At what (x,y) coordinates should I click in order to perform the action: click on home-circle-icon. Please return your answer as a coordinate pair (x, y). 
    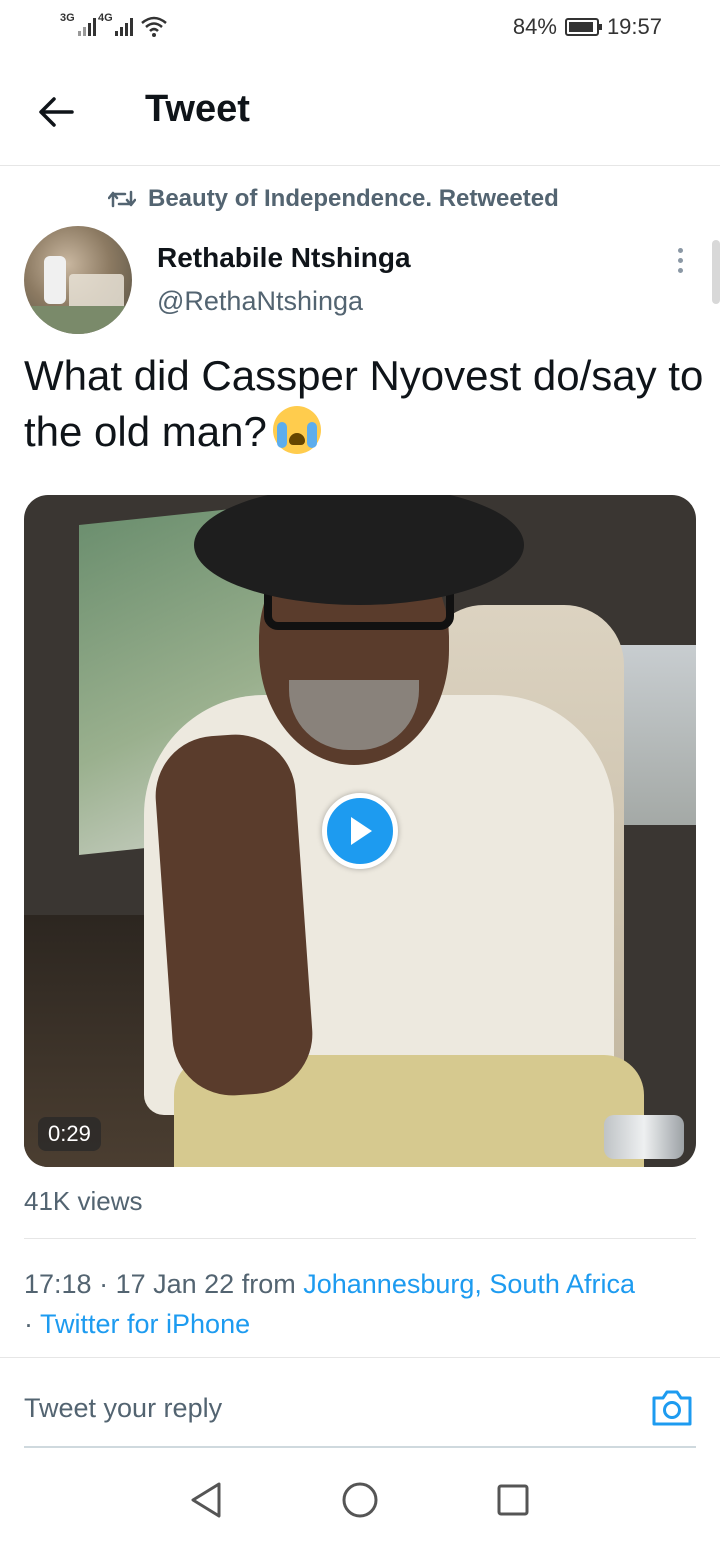
    Looking at the image, I should click on (360, 1500).